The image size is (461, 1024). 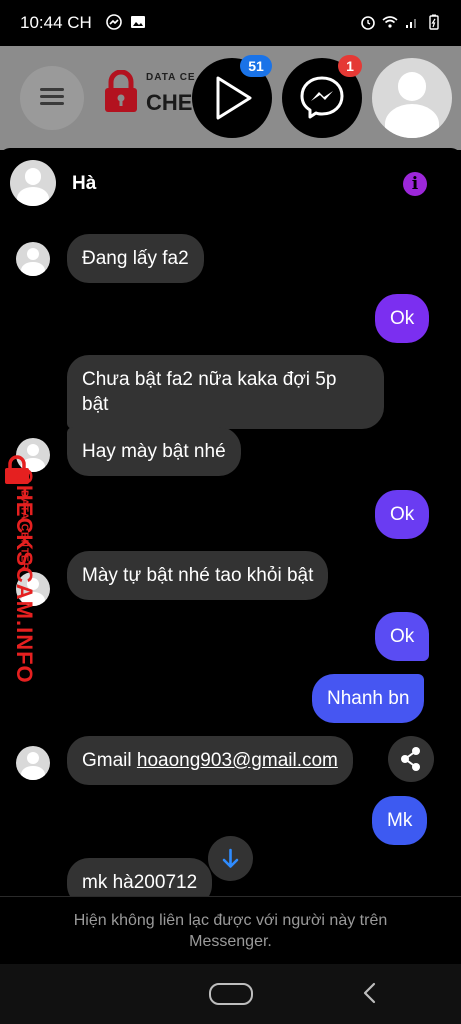 I want to click on navigation-bar, so click(x=230, y=994).